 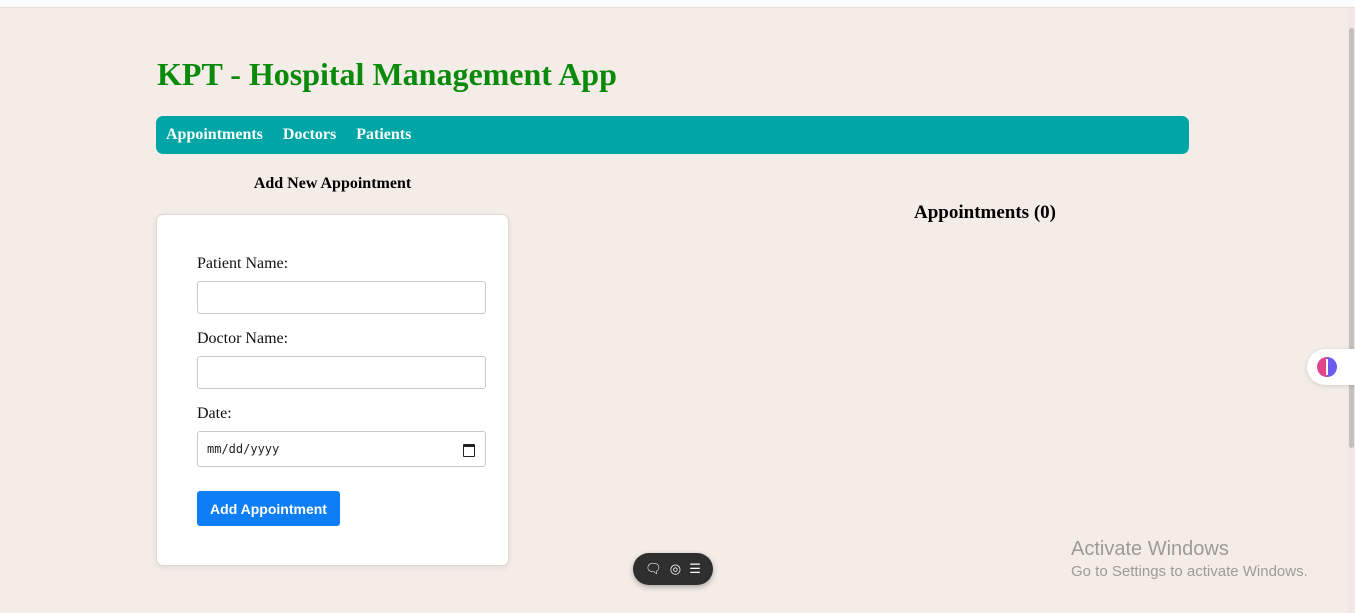 What do you see at coordinates (1327, 367) in the screenshot?
I see `brain-icon` at bounding box center [1327, 367].